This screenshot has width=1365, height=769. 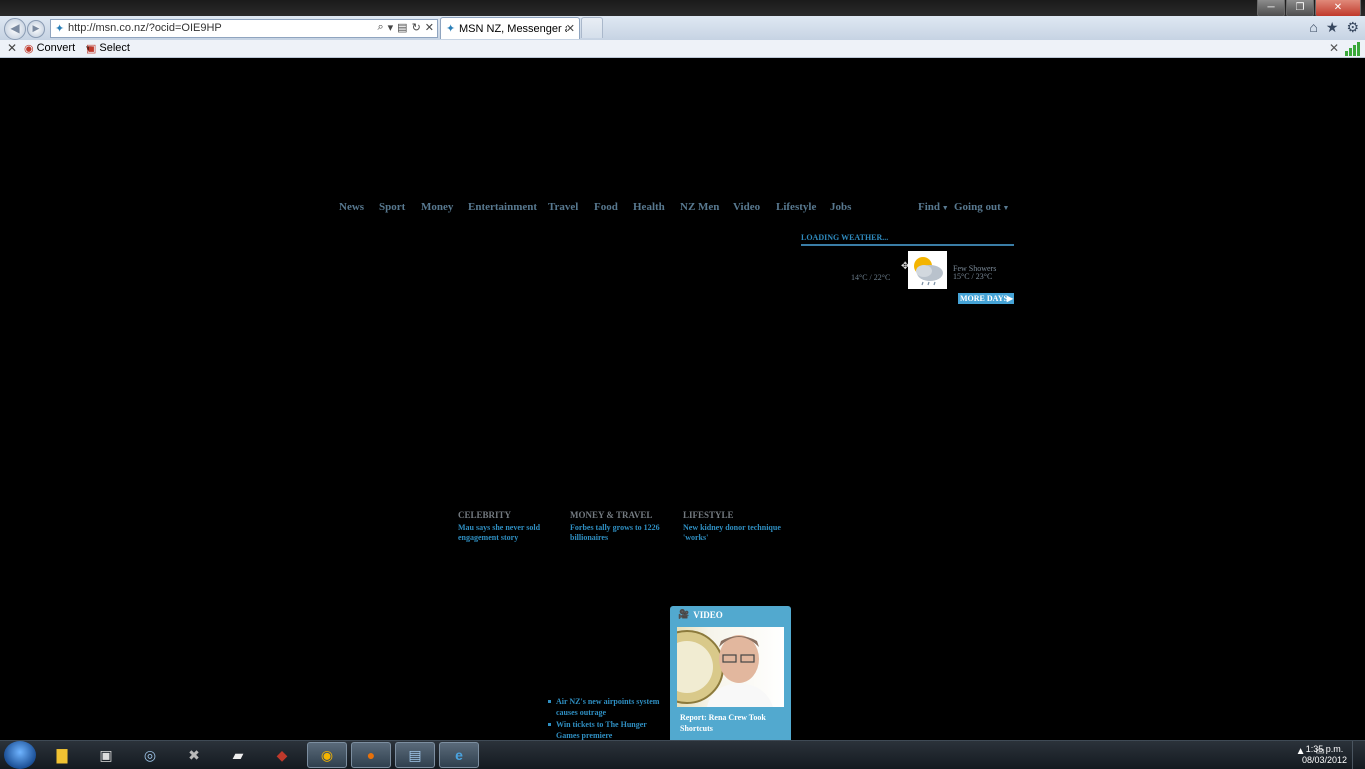 What do you see at coordinates (91, 49) in the screenshot?
I see `select-pdf-icon: ▣` at bounding box center [91, 49].